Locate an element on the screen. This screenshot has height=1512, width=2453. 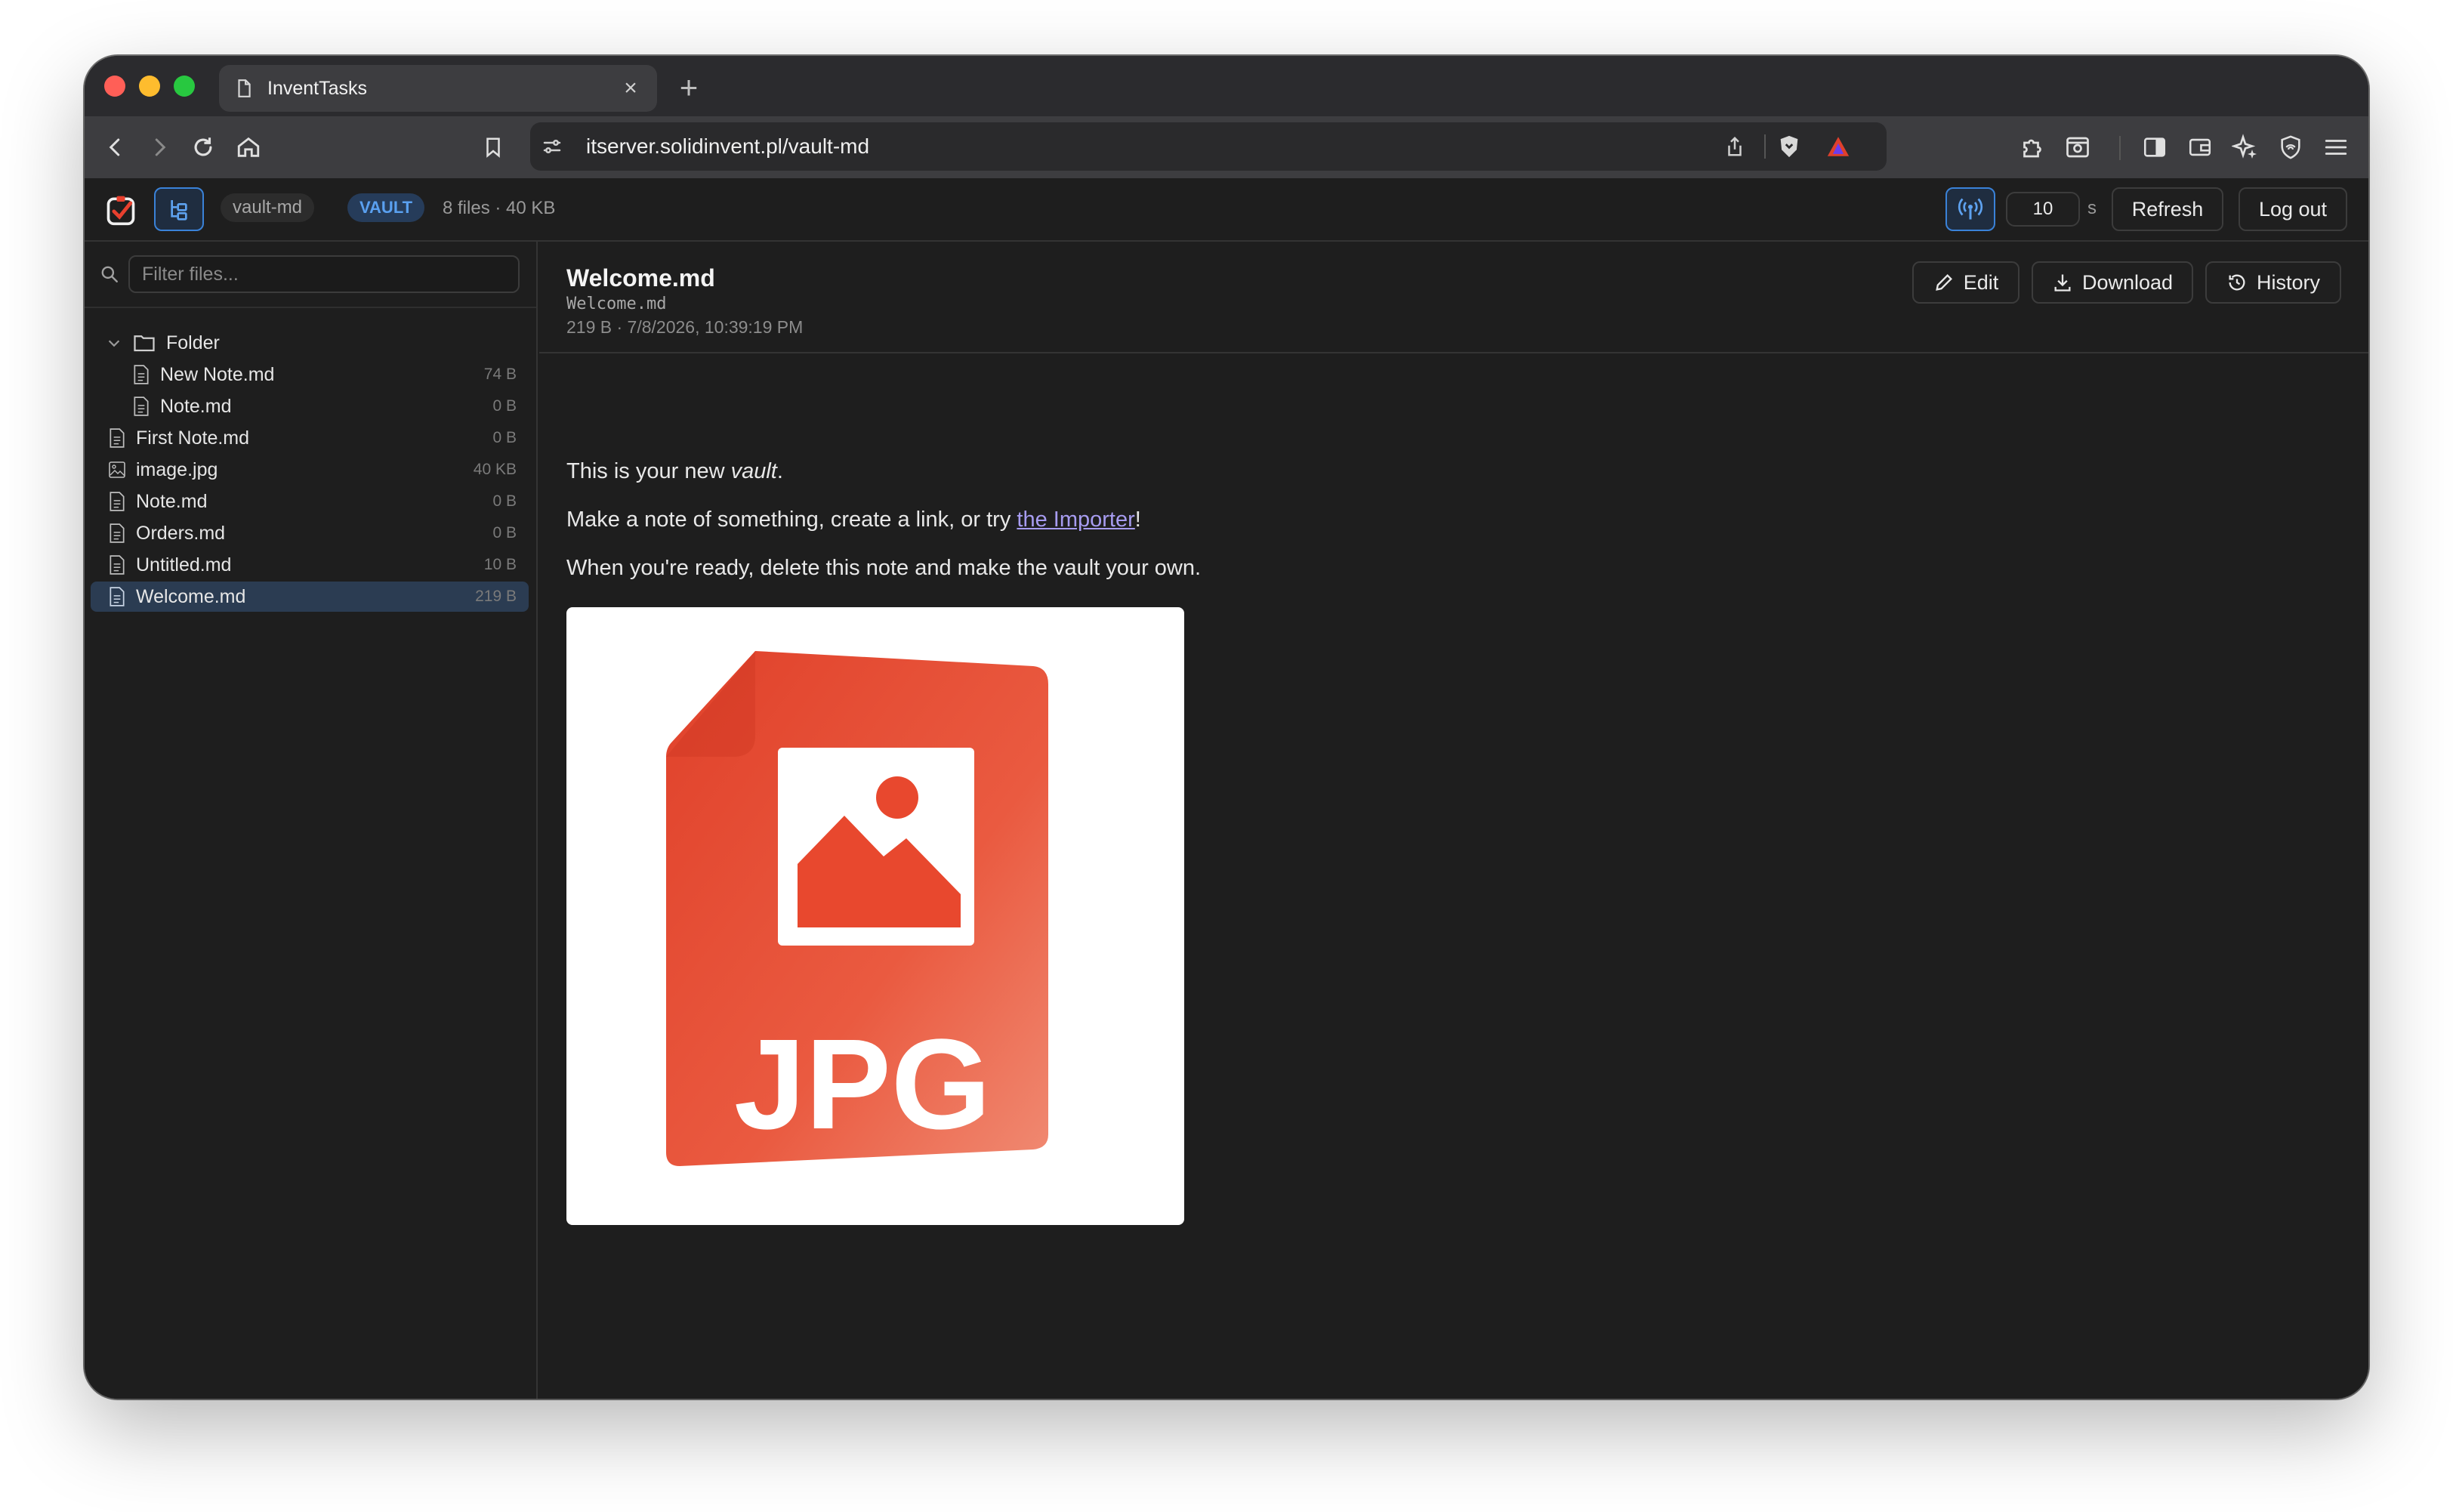
file-name: Note.md is located at coordinates (172, 501).